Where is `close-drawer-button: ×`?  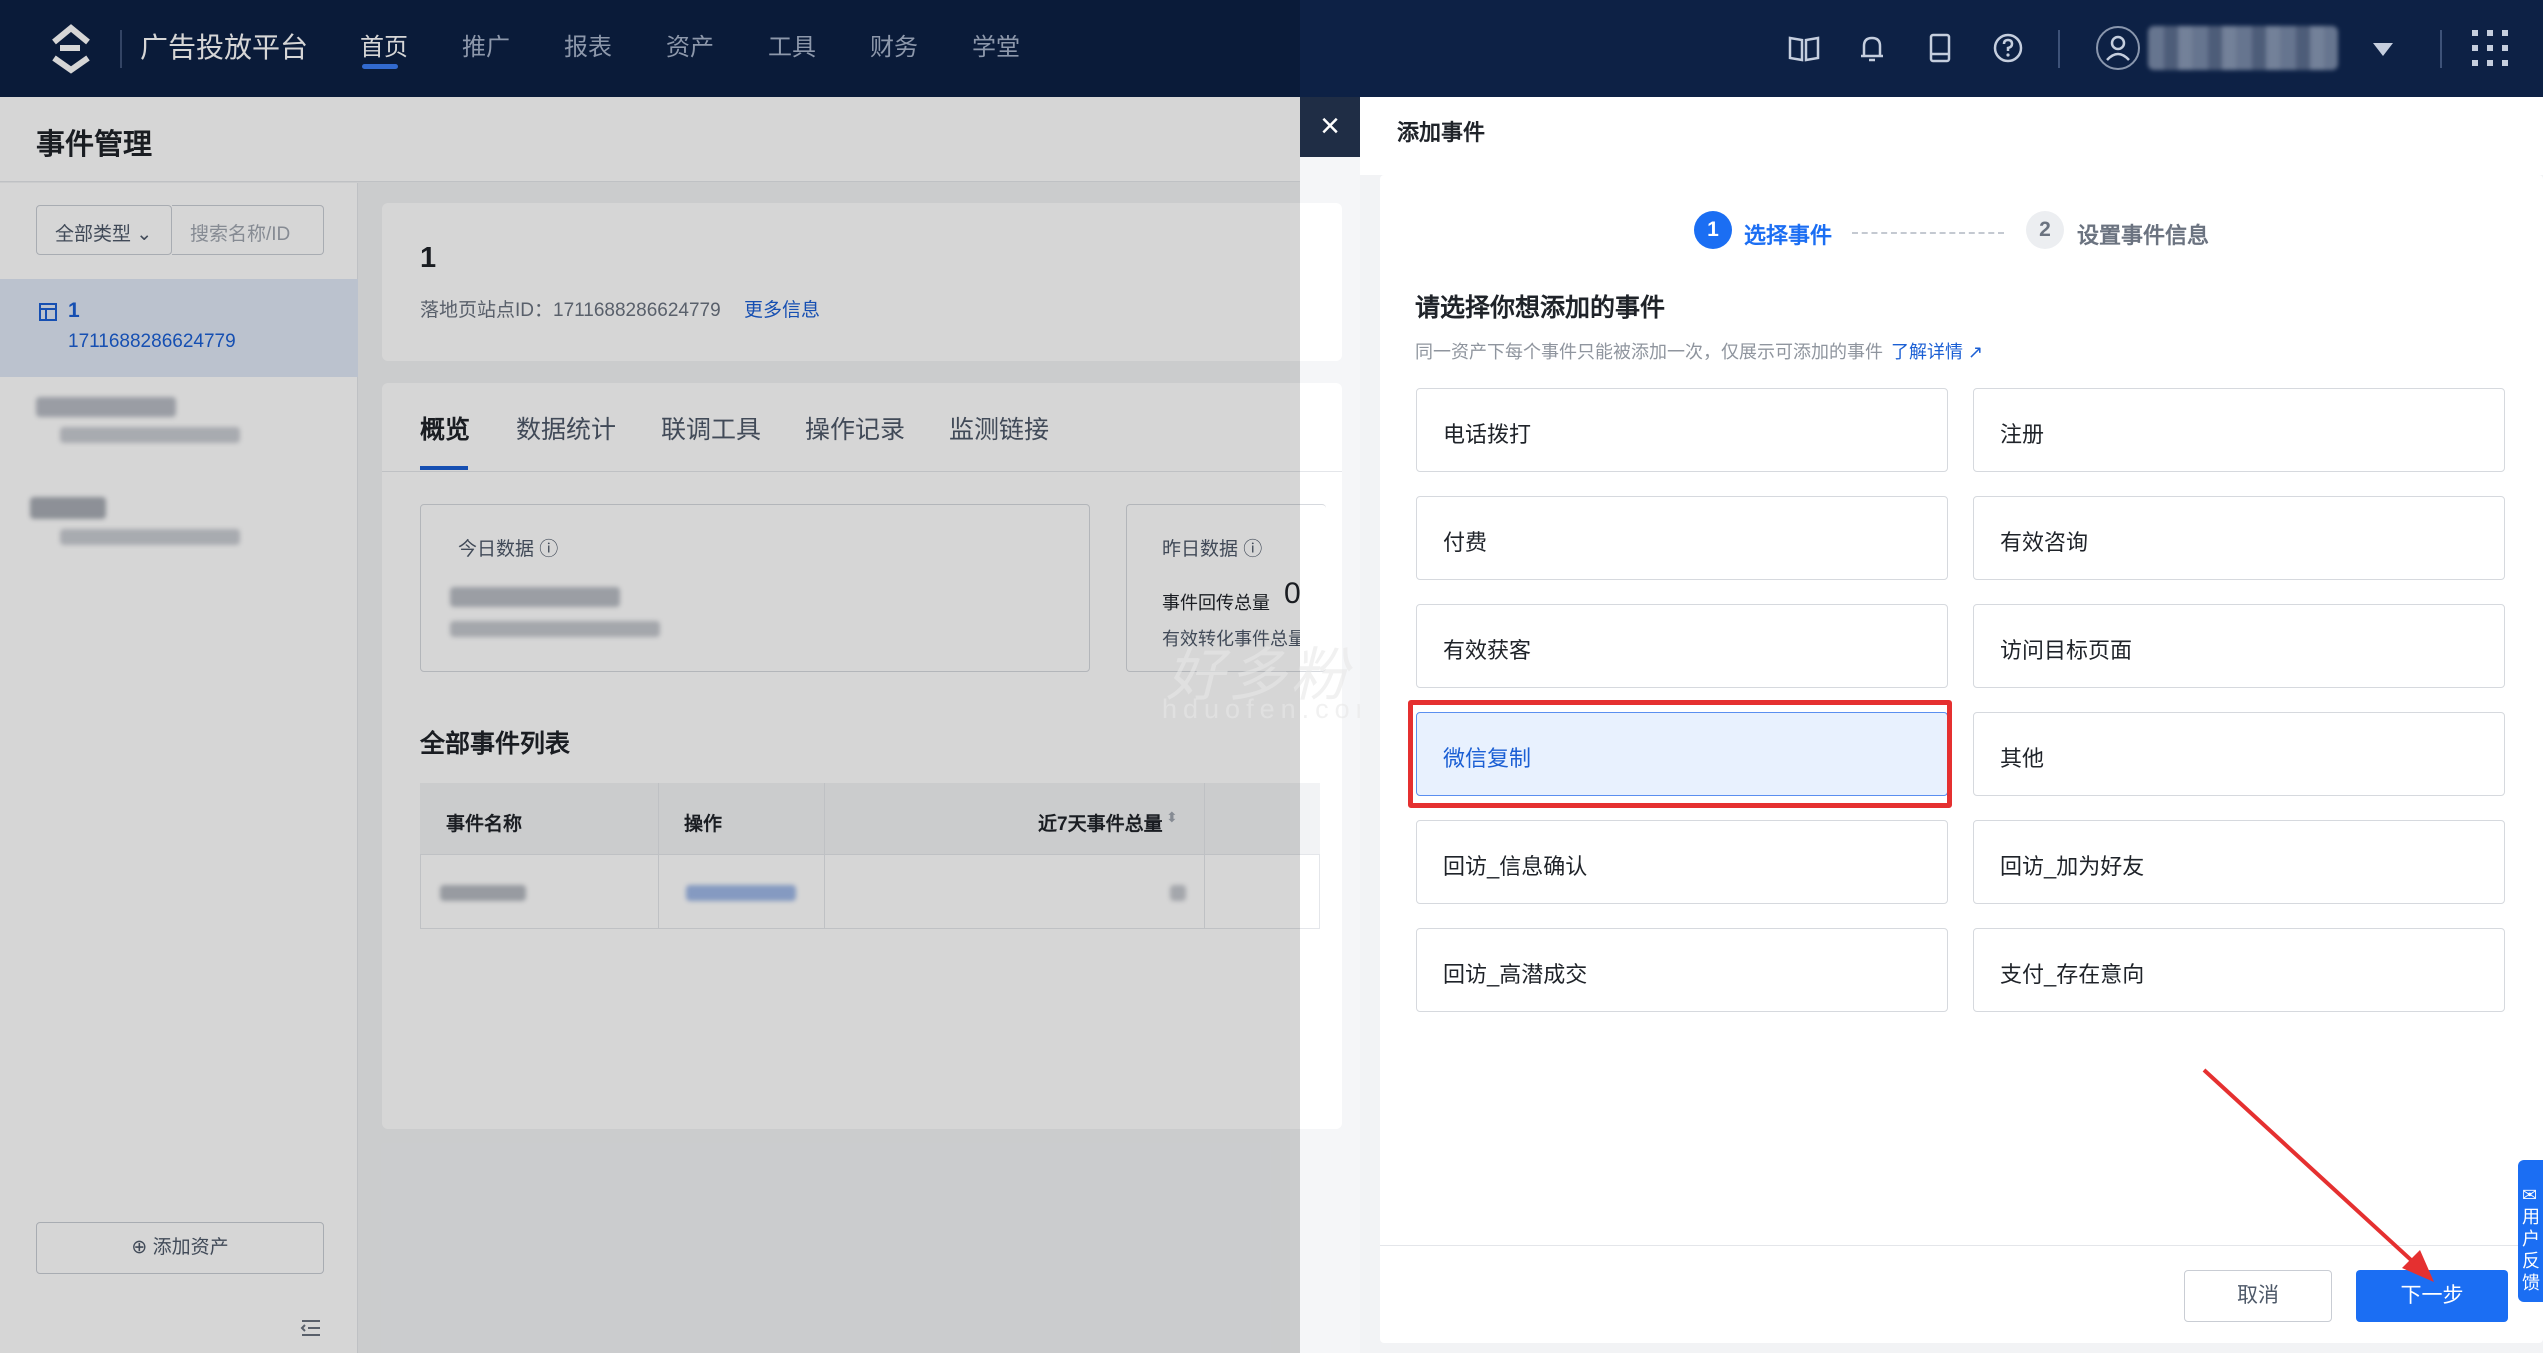 close-drawer-button: × is located at coordinates (1330, 127).